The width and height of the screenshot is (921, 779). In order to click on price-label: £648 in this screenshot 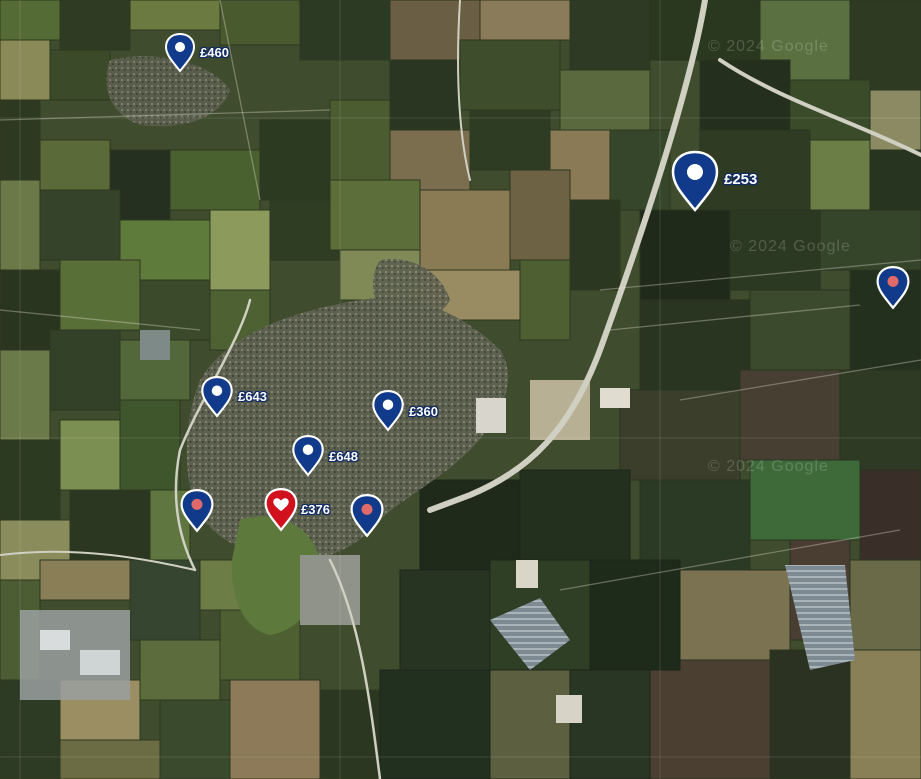, I will do `click(343, 456)`.